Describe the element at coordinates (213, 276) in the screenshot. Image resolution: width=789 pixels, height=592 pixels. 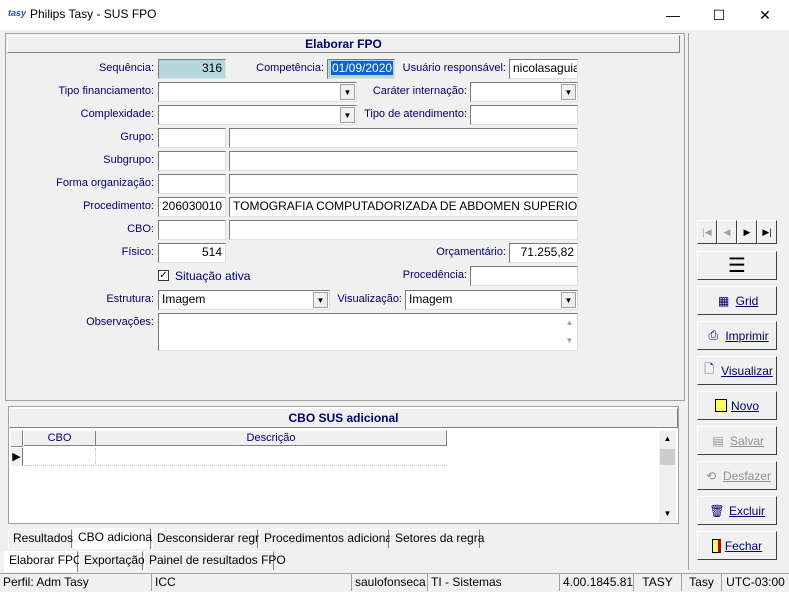
I see `situacao-label: Situação ativa` at that location.